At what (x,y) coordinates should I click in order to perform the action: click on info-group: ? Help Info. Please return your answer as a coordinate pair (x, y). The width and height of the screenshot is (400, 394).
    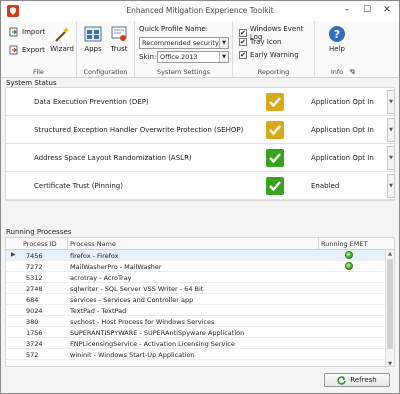
    Looking at the image, I should click on (337, 49).